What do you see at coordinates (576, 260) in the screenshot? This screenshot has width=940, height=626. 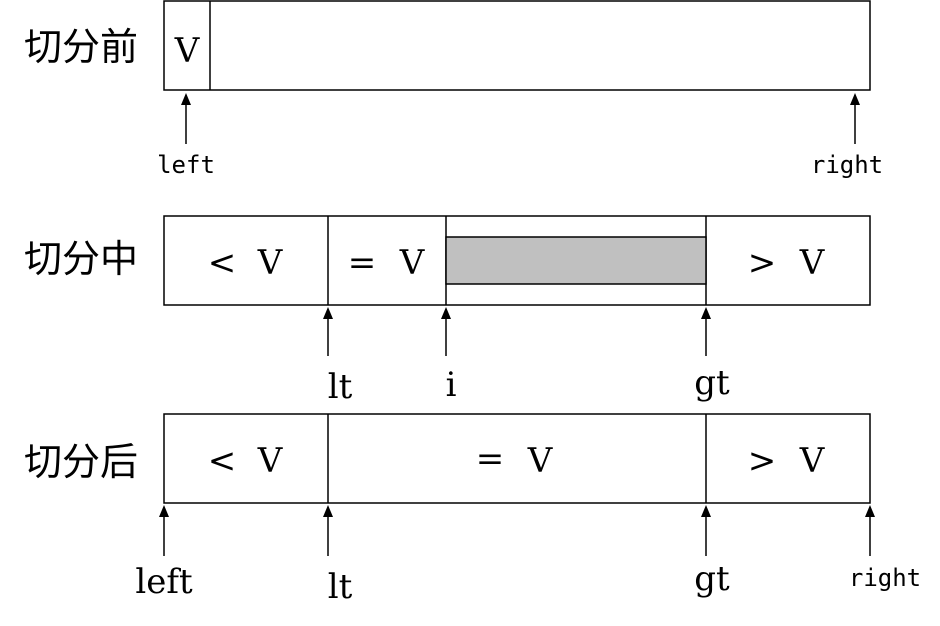 I see `unprocessed-region` at bounding box center [576, 260].